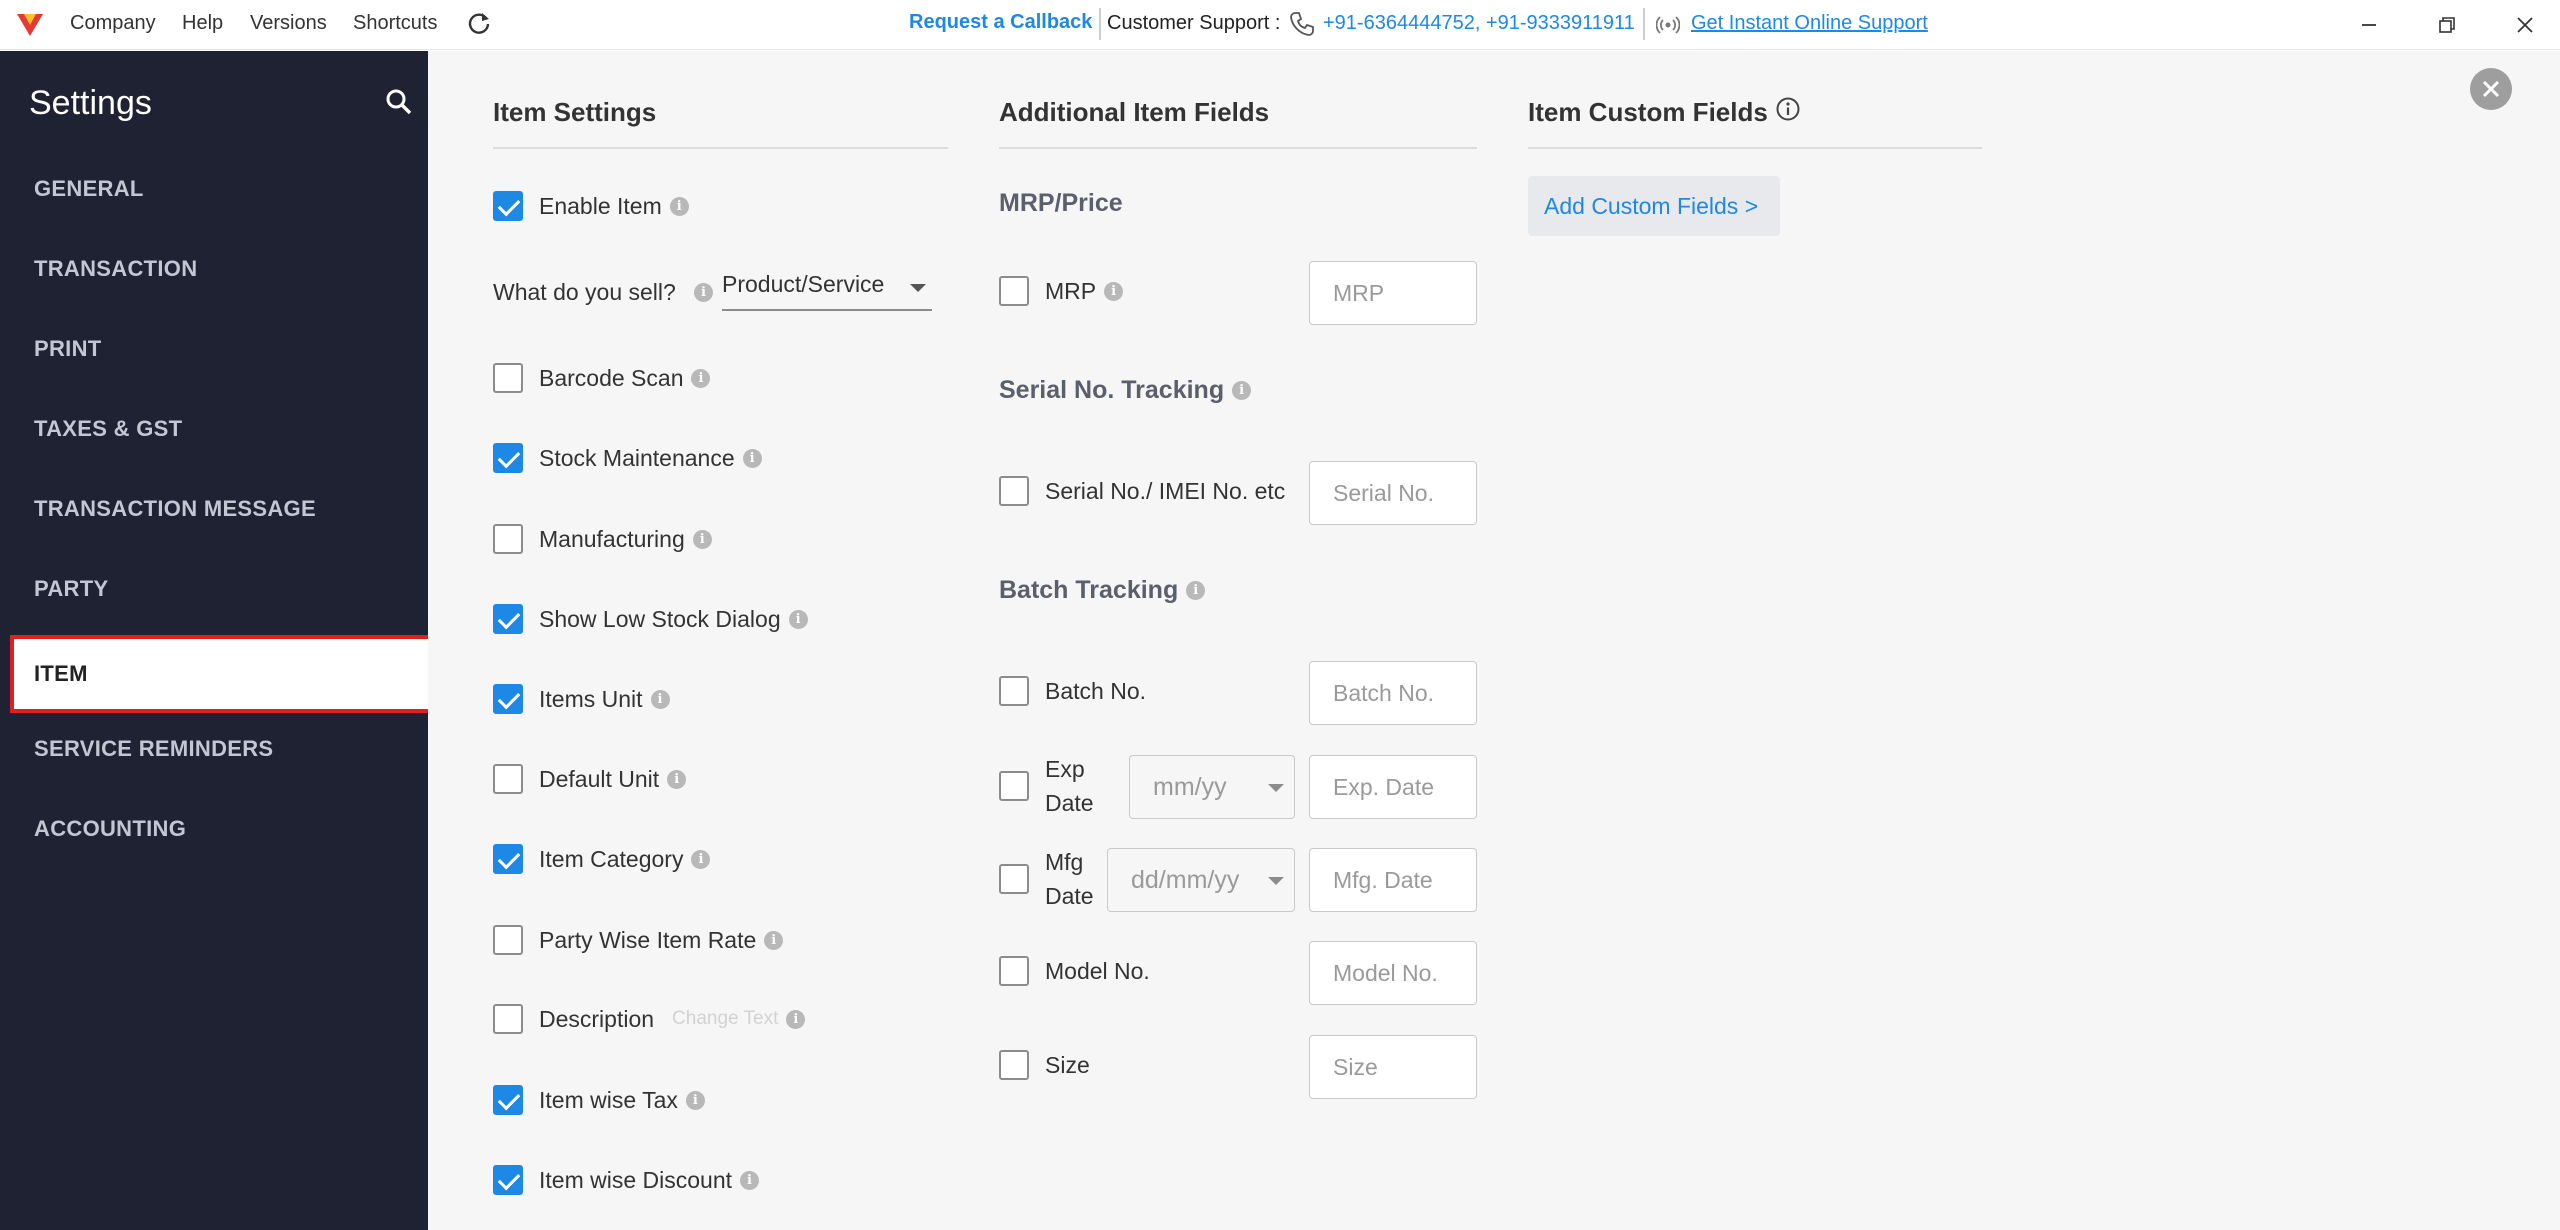 Image resolution: width=2560 pixels, height=1230 pixels. I want to click on serial-heading: Serial No. Tracking i, so click(1125, 390).